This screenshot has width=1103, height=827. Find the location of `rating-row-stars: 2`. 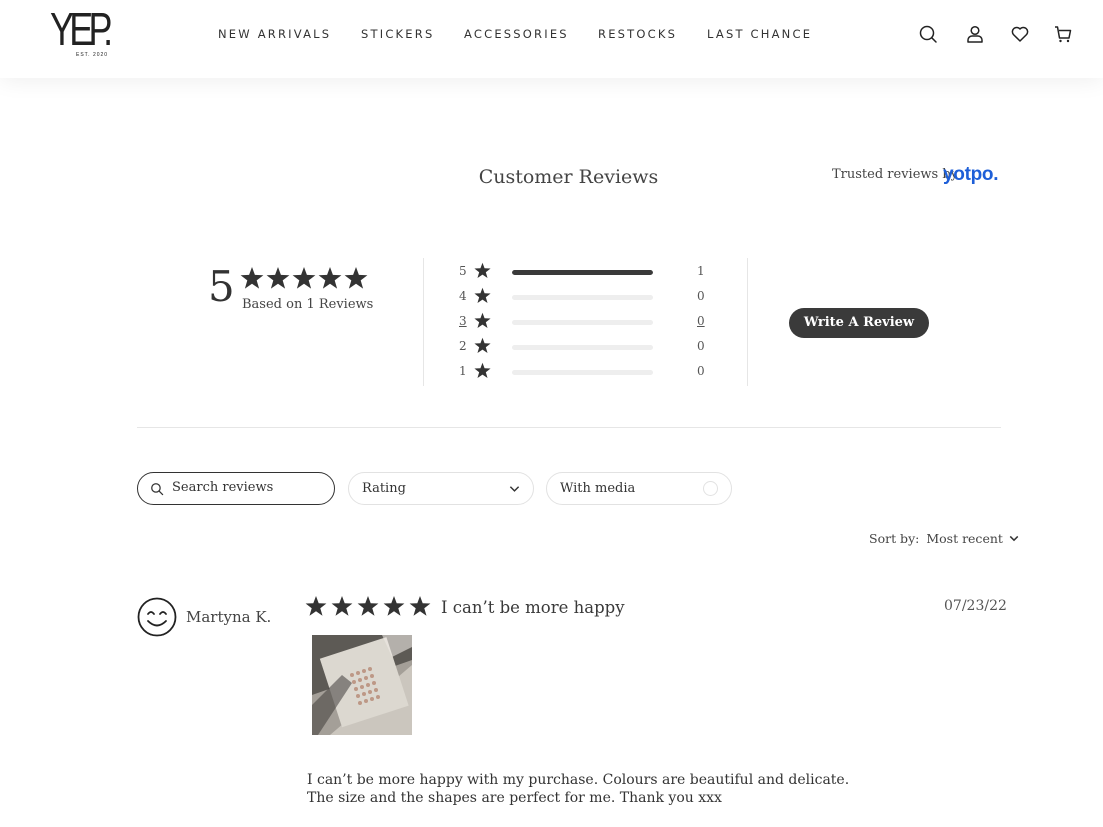

rating-row-stars: 2 is located at coordinates (463, 346).